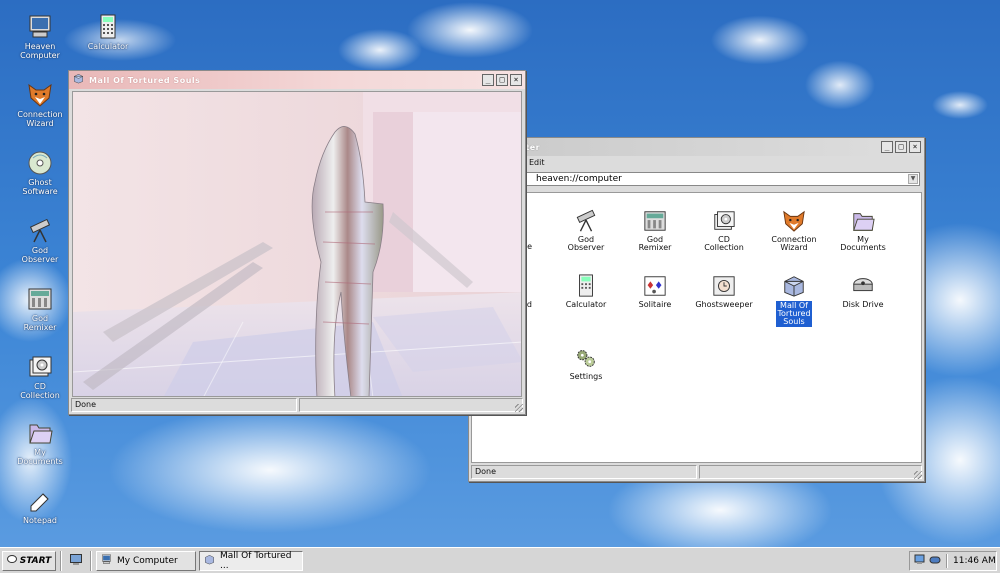  I want to click on window-title: Mall Of Tortured Souls, so click(145, 80).